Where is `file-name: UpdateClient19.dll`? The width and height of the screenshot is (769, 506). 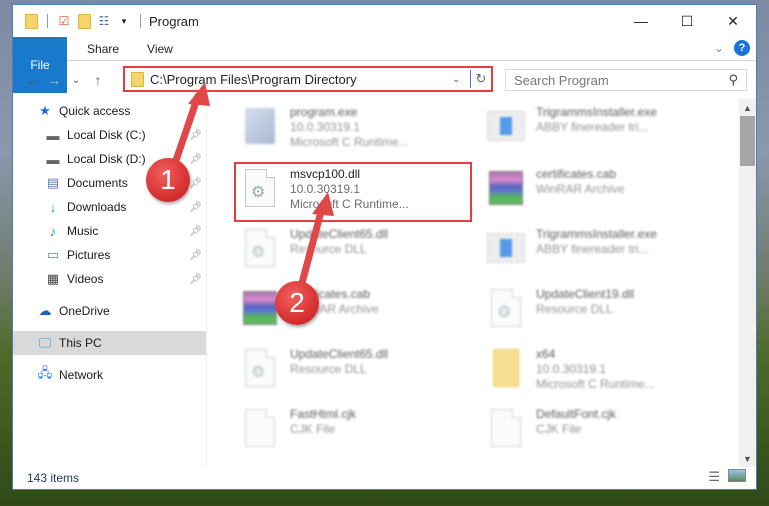
file-name: UpdateClient19.dll is located at coordinates (585, 294).